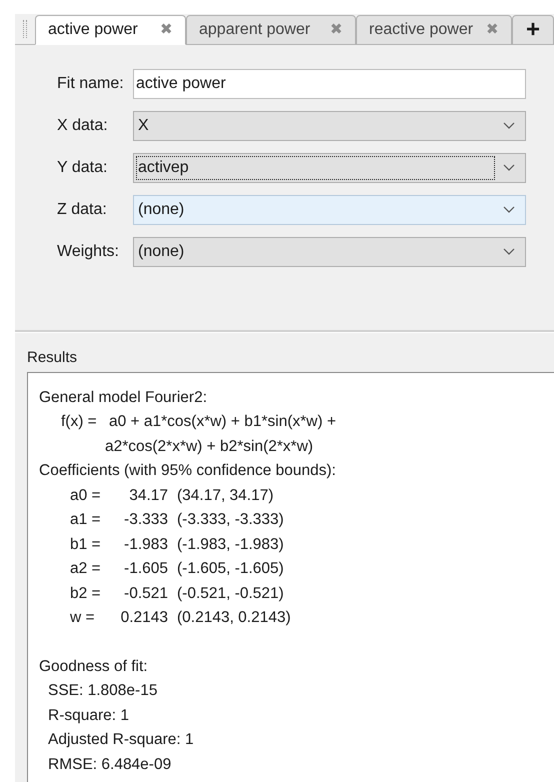 This screenshot has width=554, height=782. What do you see at coordinates (225, 496) in the screenshot?
I see `confidence-bounds: (34.17, 34.17)` at bounding box center [225, 496].